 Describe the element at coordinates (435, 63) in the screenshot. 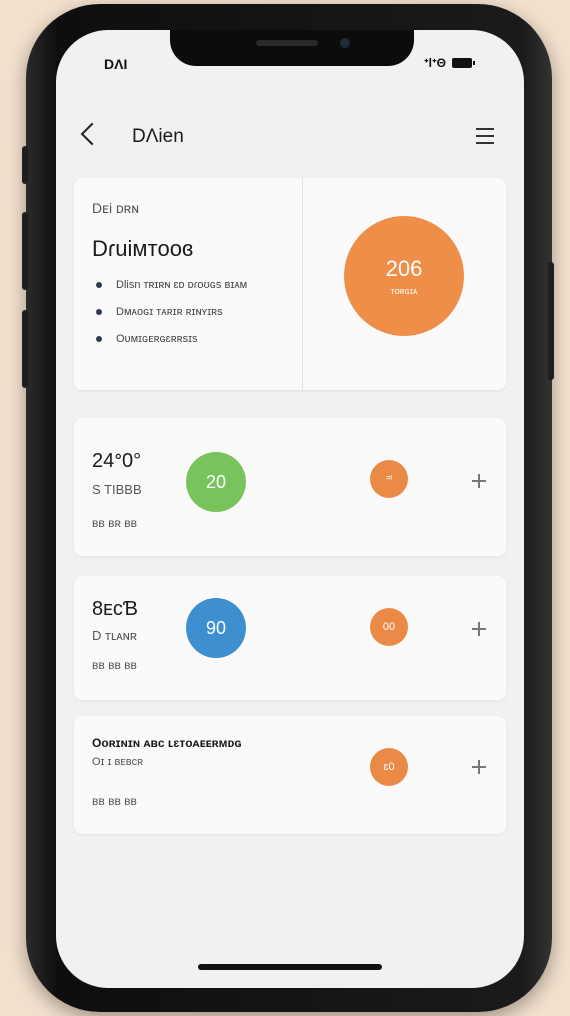

I see `signal-wifi-icon: ᐩlᐩΘ` at that location.